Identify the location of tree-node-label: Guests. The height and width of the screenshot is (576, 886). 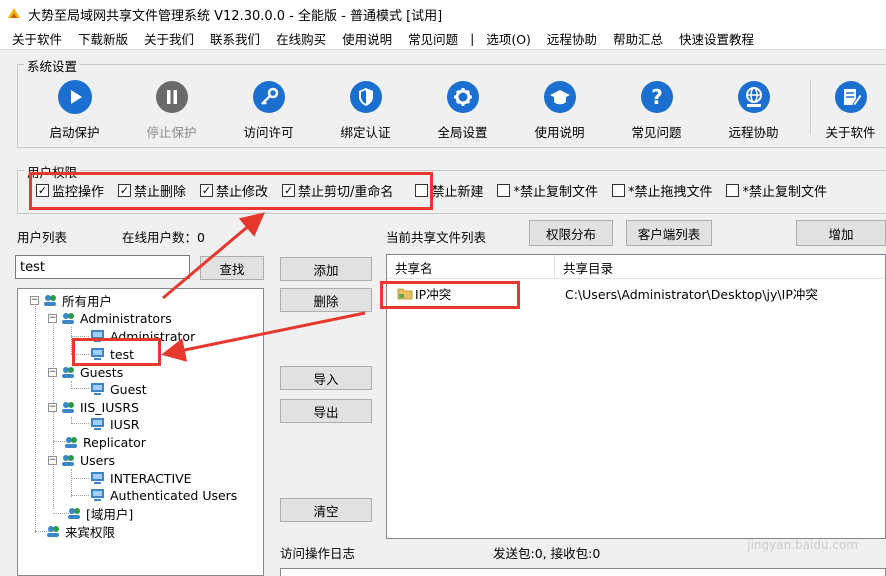
(102, 372).